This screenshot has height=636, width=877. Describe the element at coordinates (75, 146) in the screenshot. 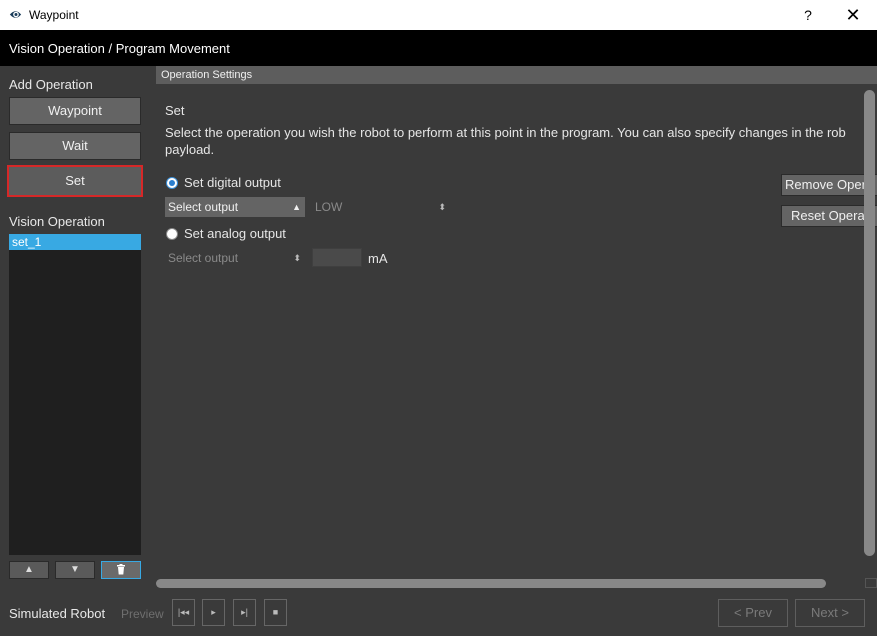

I see `add-wait-button: Wait` at that location.